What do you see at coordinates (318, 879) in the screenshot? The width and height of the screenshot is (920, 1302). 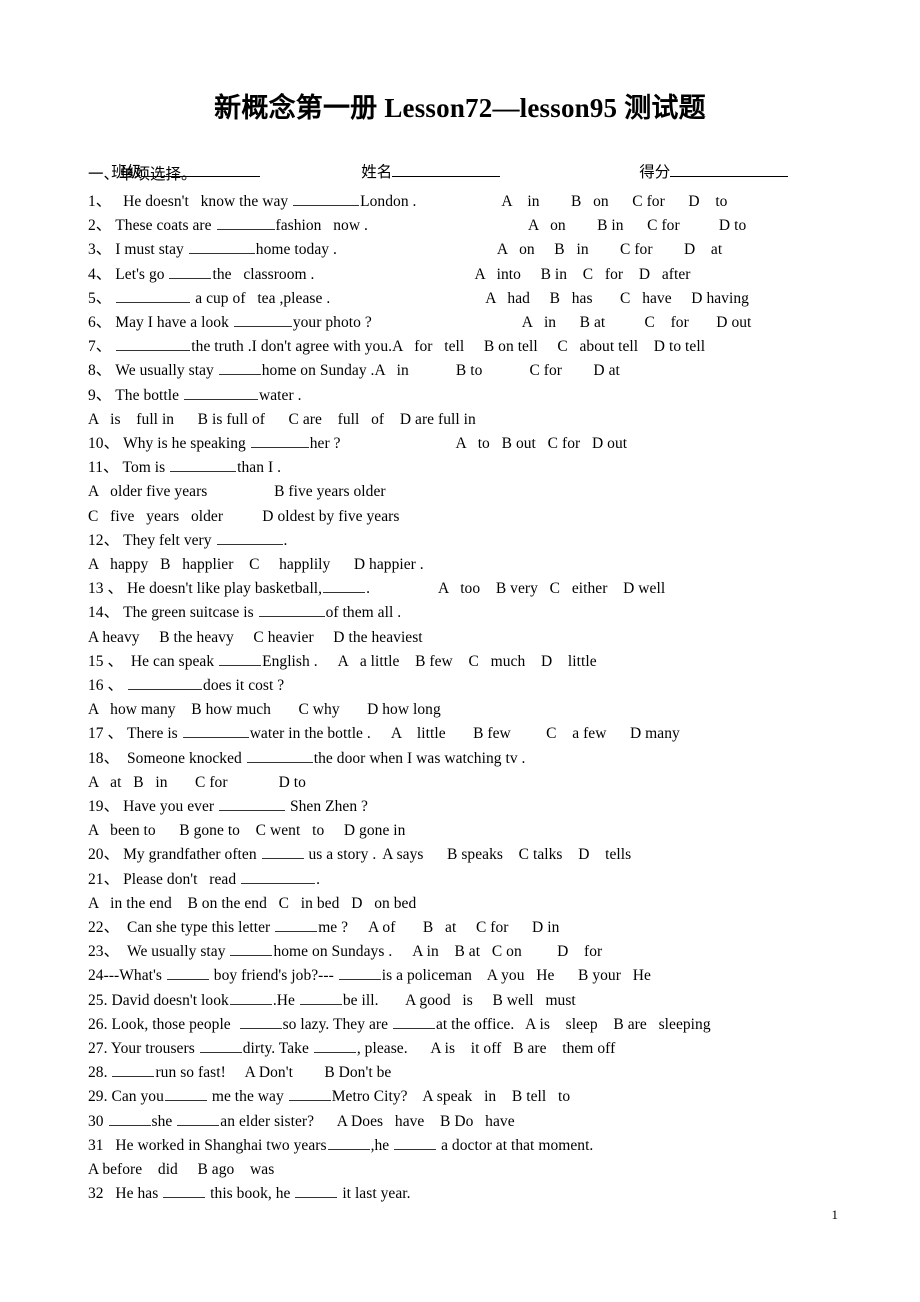 I see `question-stem-tail: .` at bounding box center [318, 879].